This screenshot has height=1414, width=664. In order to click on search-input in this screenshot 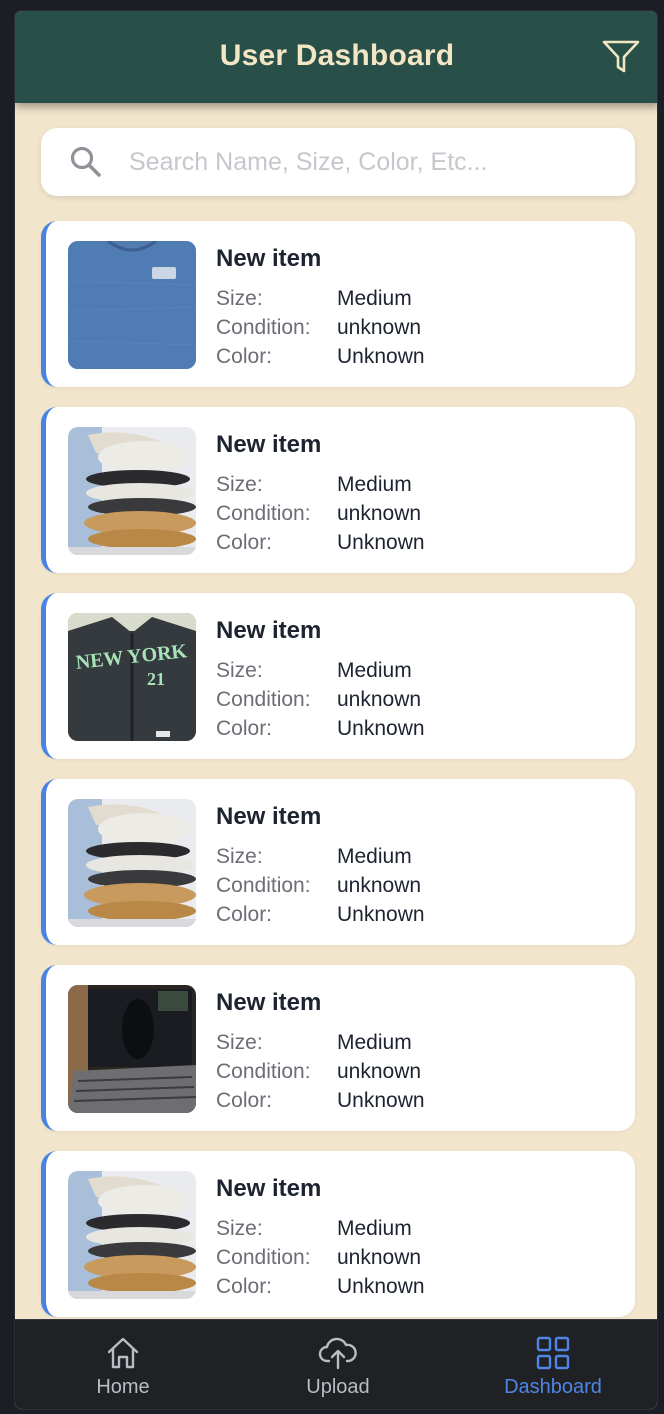, I will do `click(364, 162)`.